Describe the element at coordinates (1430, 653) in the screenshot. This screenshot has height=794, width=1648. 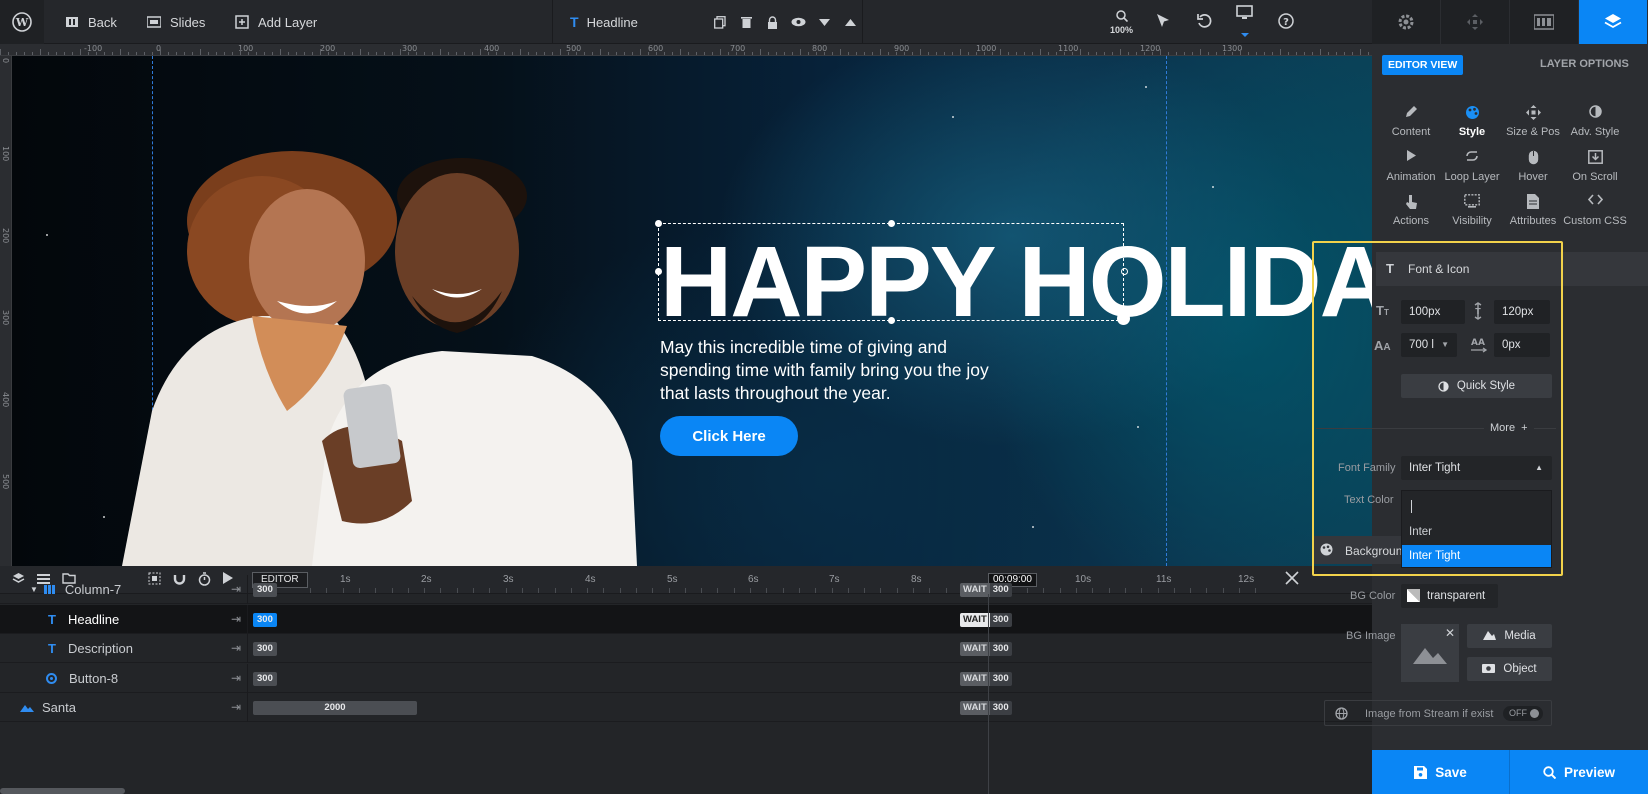
I see `bg-image-thumbnail: ✕` at that location.